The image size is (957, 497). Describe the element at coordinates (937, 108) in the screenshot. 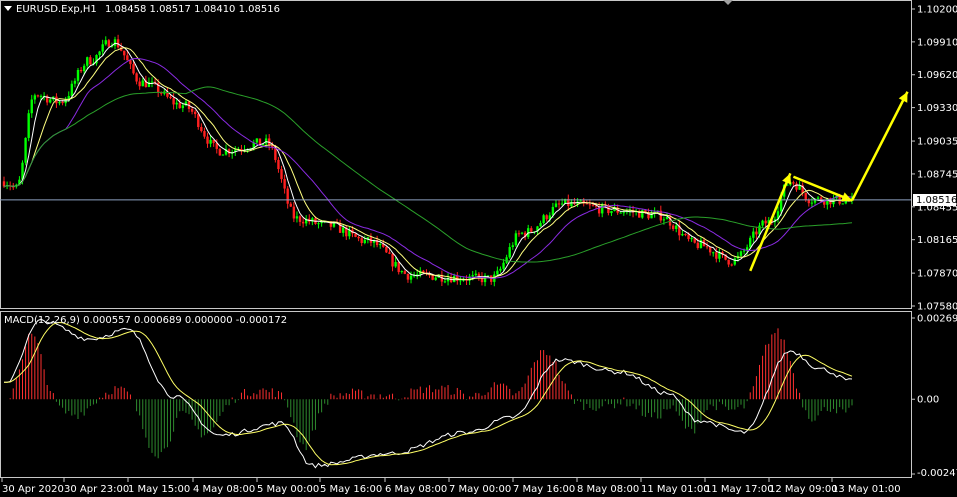

I see `price-tick-label: 1.09330` at that location.